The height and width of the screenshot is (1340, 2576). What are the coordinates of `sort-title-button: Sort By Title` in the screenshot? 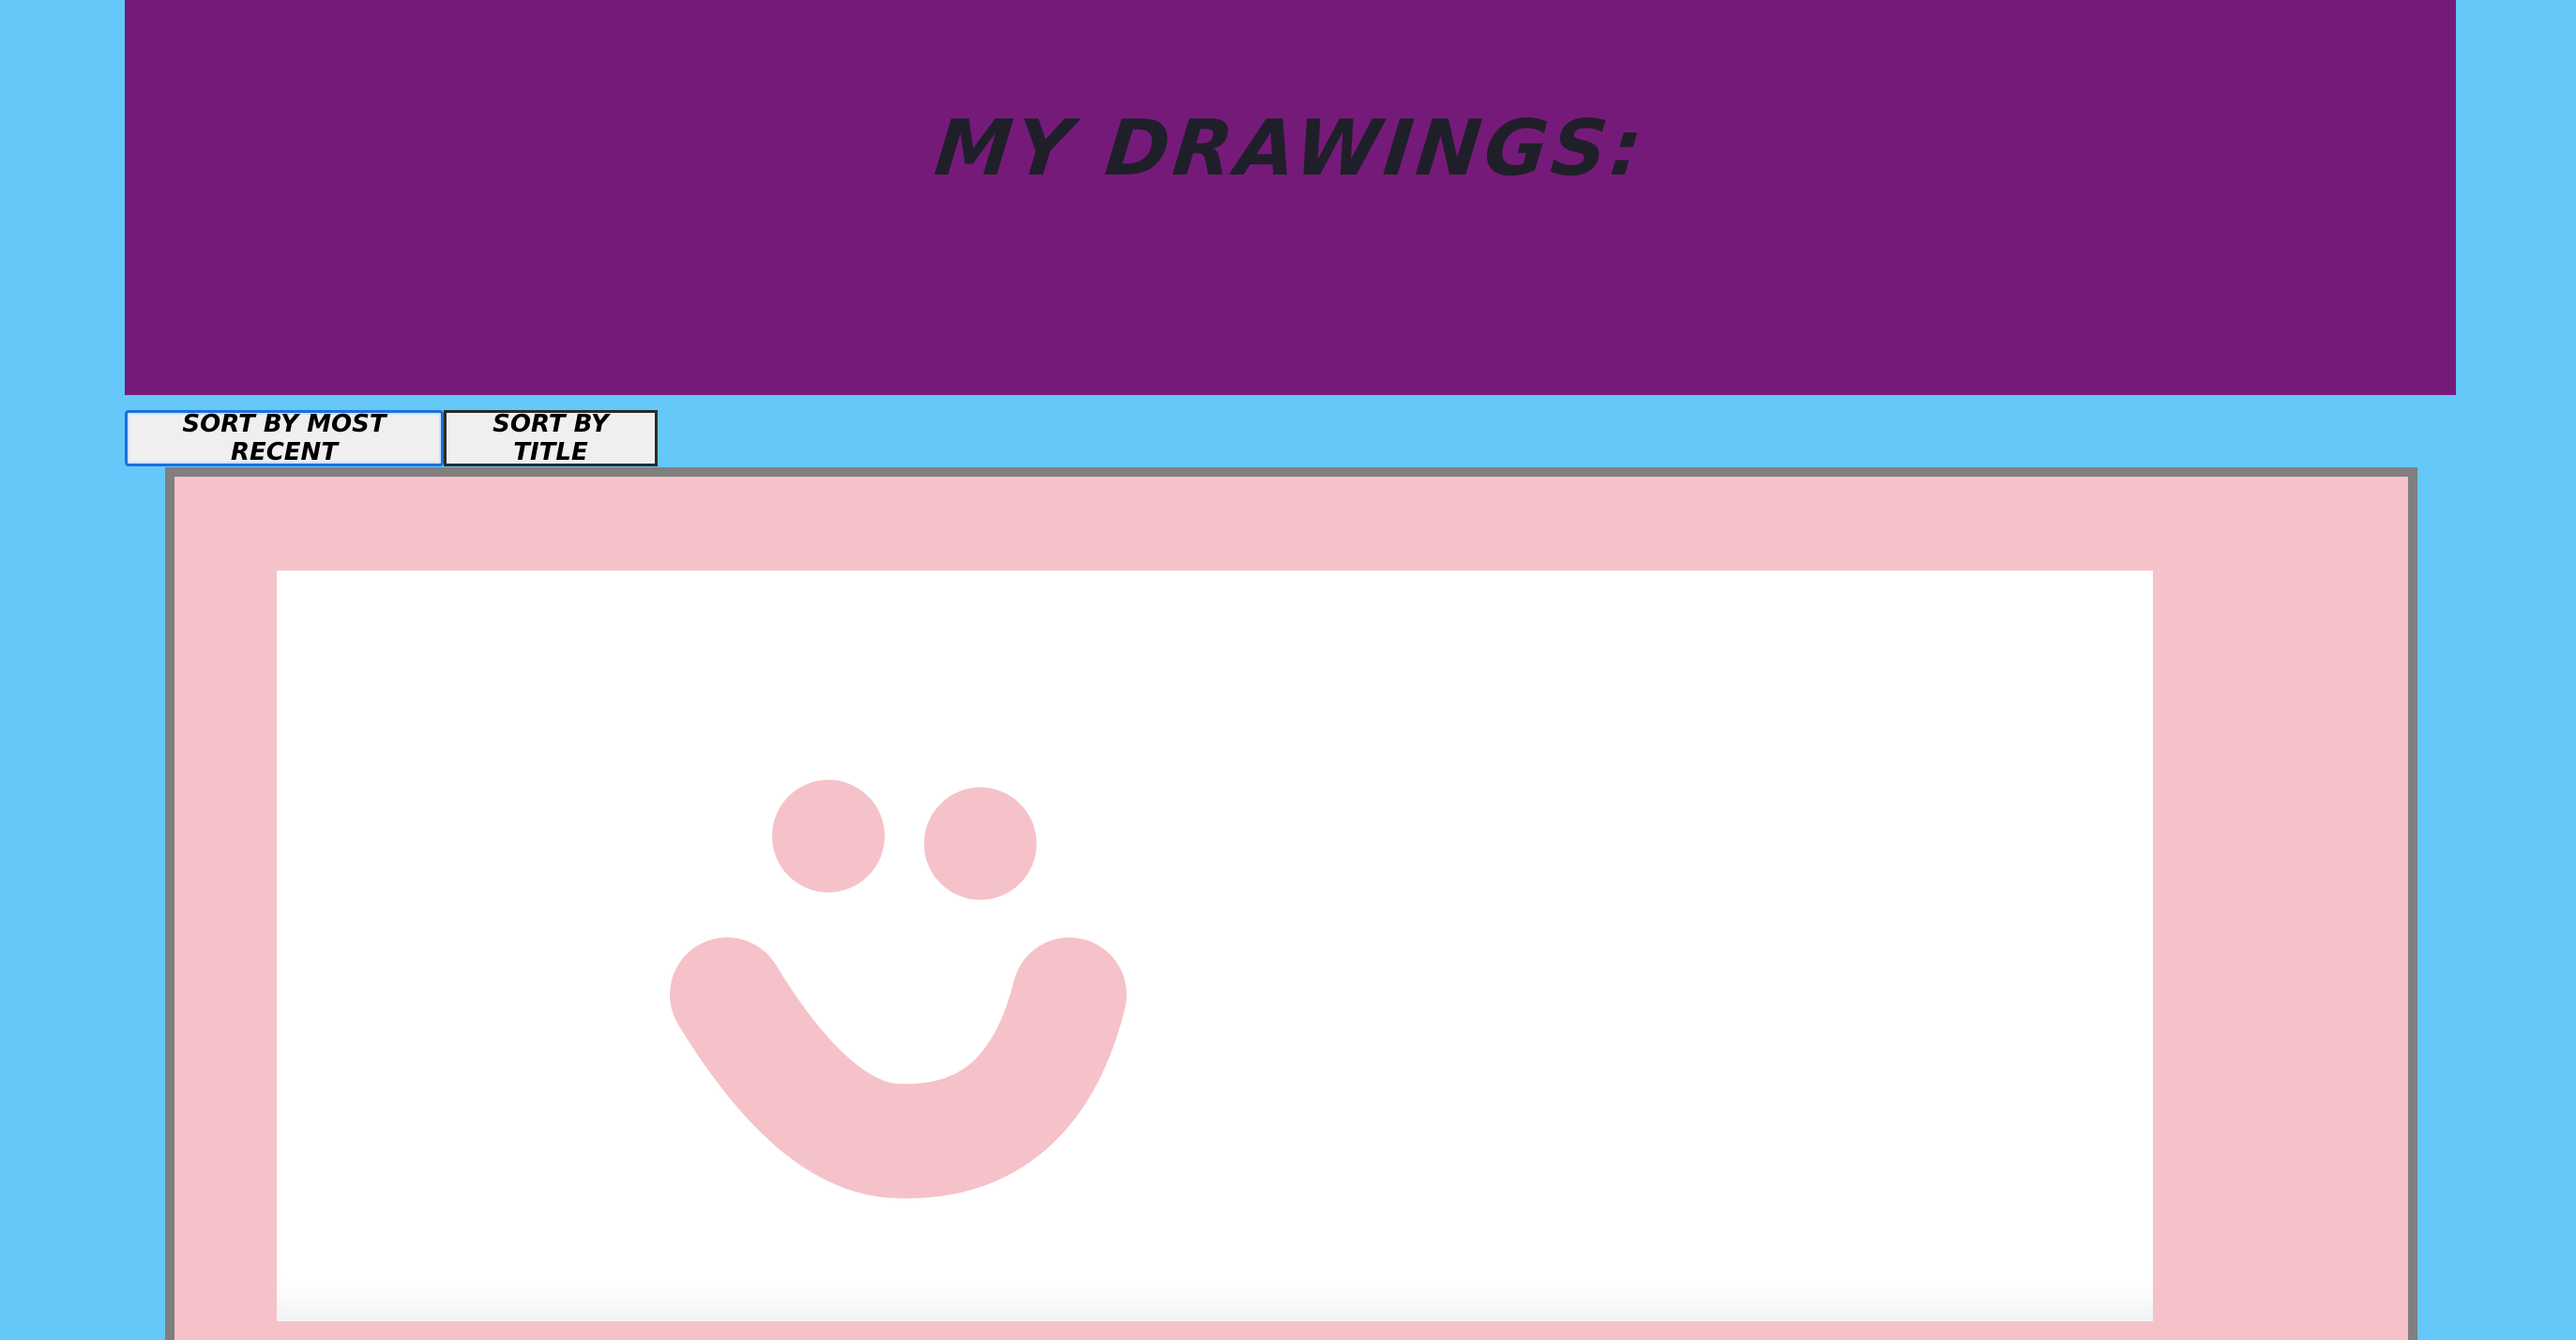 It's located at (551, 438).